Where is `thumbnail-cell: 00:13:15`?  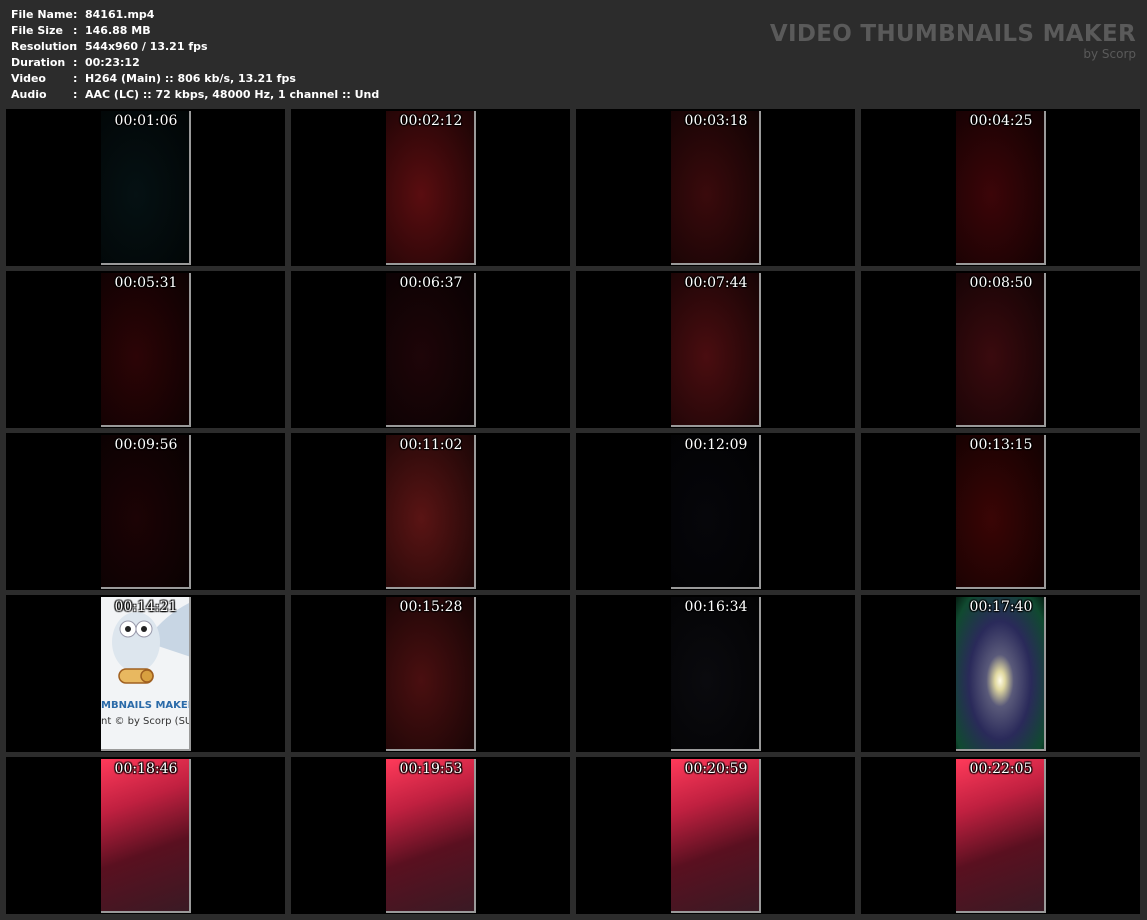
thumbnail-cell: 00:13:15 is located at coordinates (1000, 511).